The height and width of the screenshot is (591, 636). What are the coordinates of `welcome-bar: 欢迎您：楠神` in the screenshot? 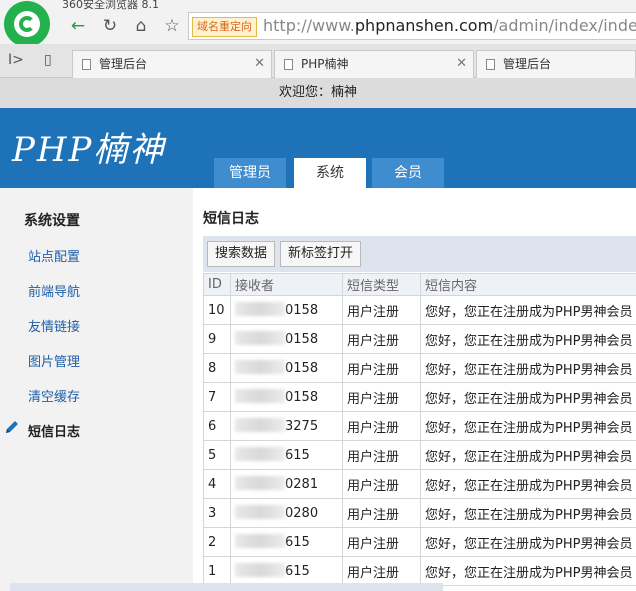 It's located at (318, 93).